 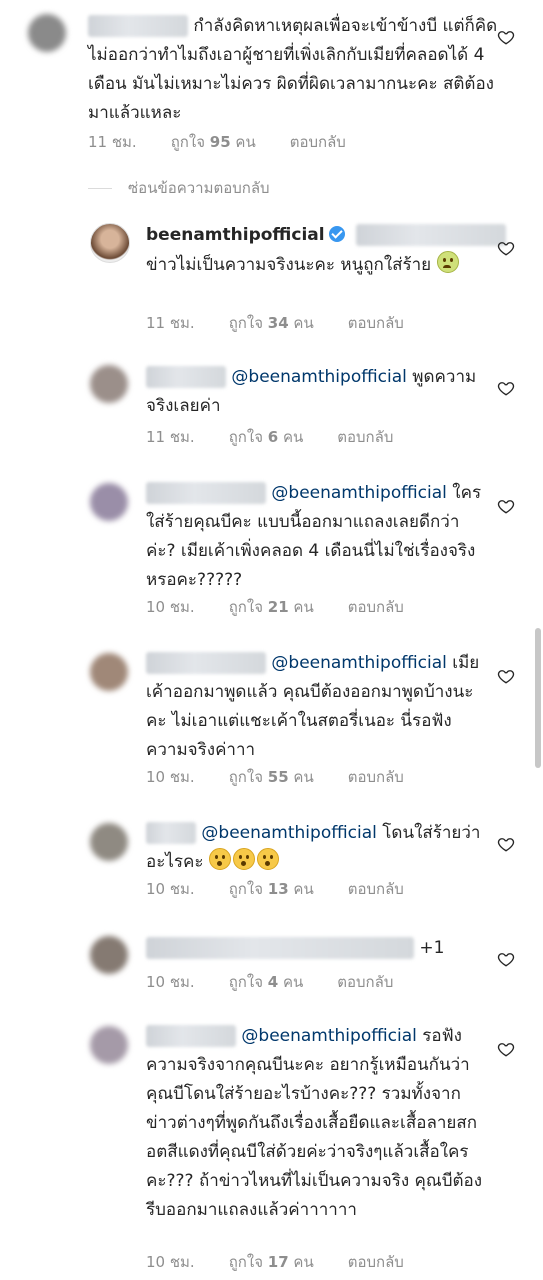 I want to click on comment-meta: 11 ชม. ถูกใจ 34 คน ตอบกลับ, so click(x=292, y=323).